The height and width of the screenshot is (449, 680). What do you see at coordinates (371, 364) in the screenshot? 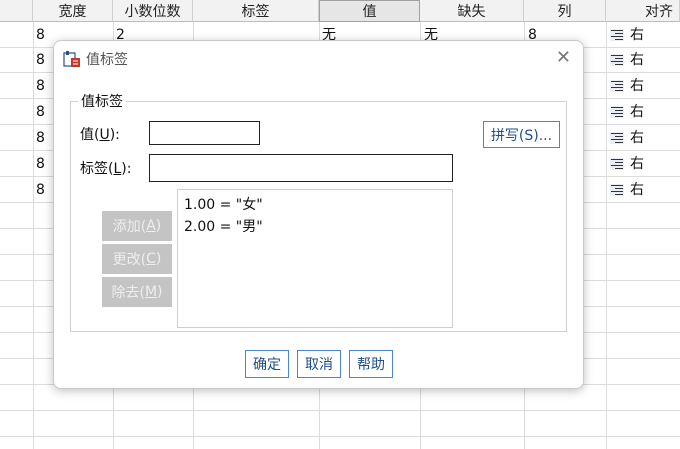
I see `help-button: 帮助` at bounding box center [371, 364].